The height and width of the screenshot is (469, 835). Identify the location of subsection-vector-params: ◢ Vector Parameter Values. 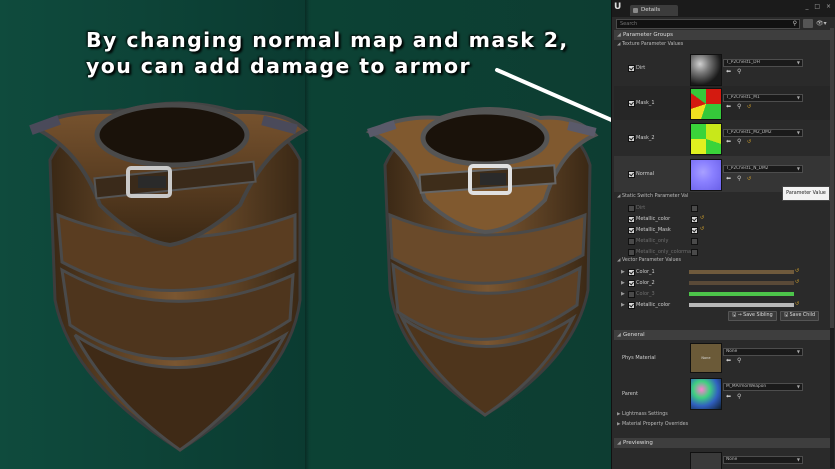
(724, 261).